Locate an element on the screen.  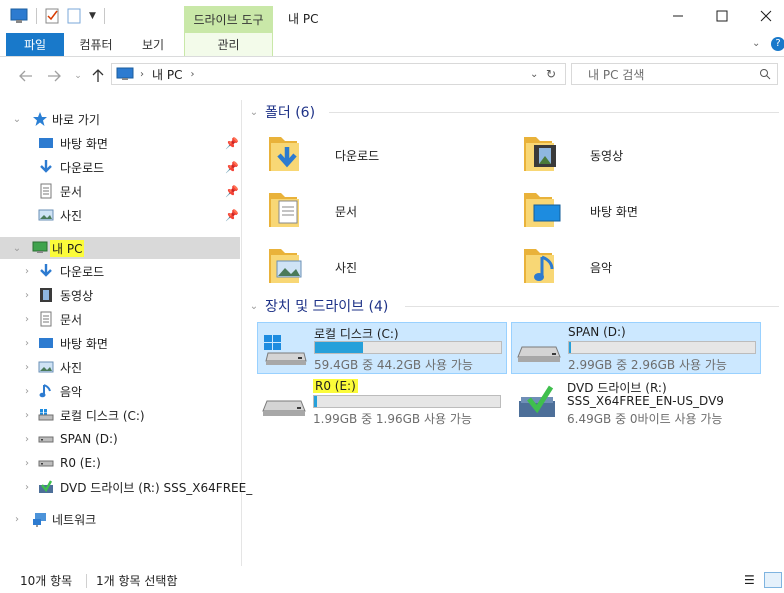
tab-manage: 관리 is located at coordinates (228, 44).